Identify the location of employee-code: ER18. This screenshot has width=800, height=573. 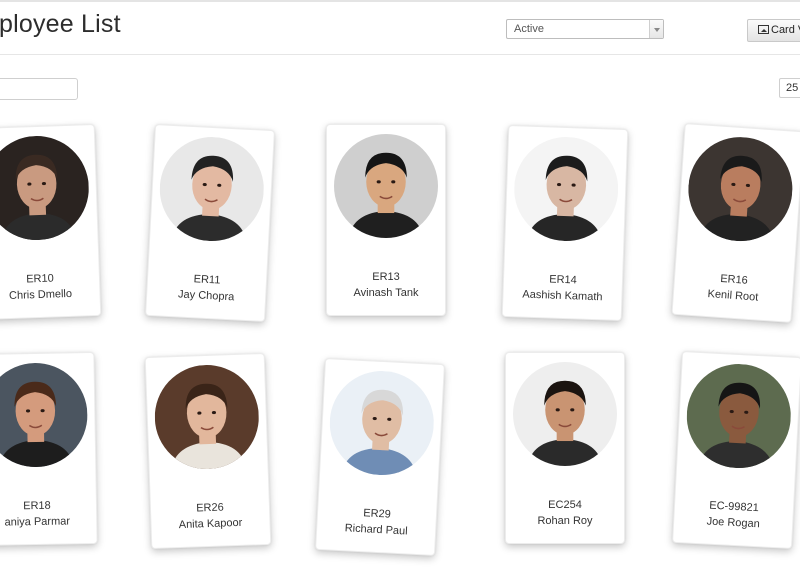
(37, 506).